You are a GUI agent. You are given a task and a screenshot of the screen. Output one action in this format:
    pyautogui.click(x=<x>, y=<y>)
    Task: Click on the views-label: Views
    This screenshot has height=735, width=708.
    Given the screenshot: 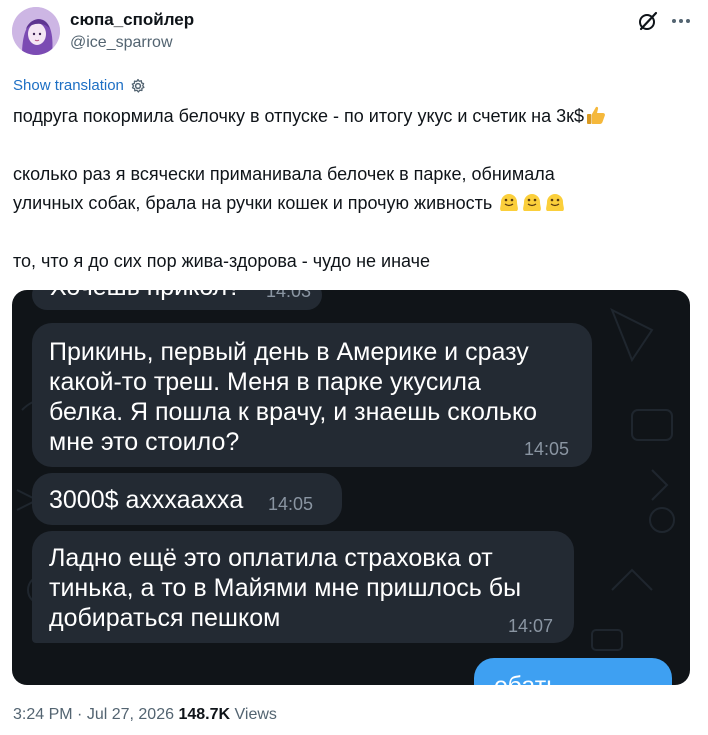 What is the action you would take?
    pyautogui.click(x=255, y=714)
    